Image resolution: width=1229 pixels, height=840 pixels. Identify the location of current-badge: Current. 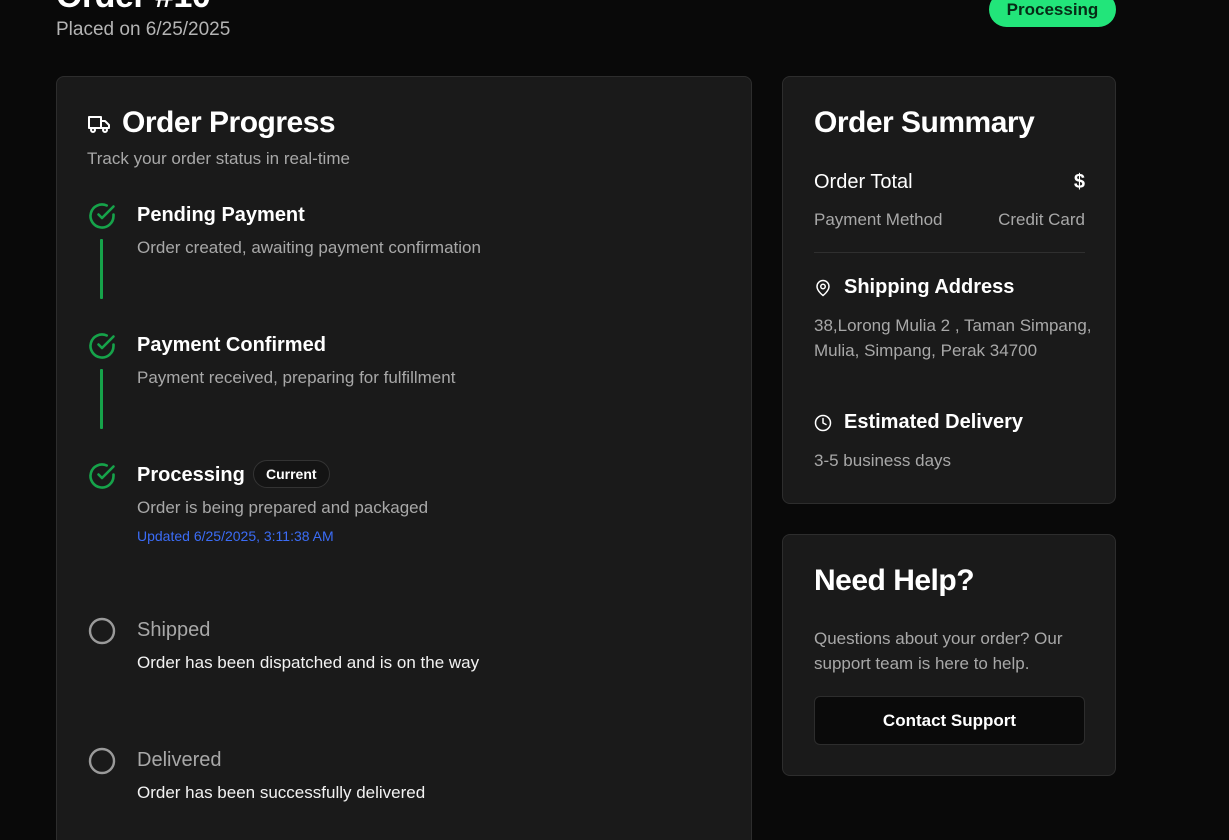
(291, 474).